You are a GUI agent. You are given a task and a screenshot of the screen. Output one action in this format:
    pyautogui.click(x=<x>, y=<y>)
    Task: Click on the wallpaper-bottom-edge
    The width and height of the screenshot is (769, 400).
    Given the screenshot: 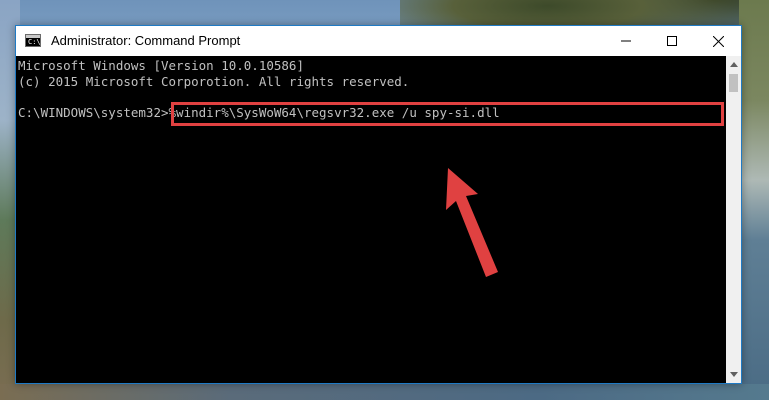 What is the action you would take?
    pyautogui.click(x=384, y=392)
    